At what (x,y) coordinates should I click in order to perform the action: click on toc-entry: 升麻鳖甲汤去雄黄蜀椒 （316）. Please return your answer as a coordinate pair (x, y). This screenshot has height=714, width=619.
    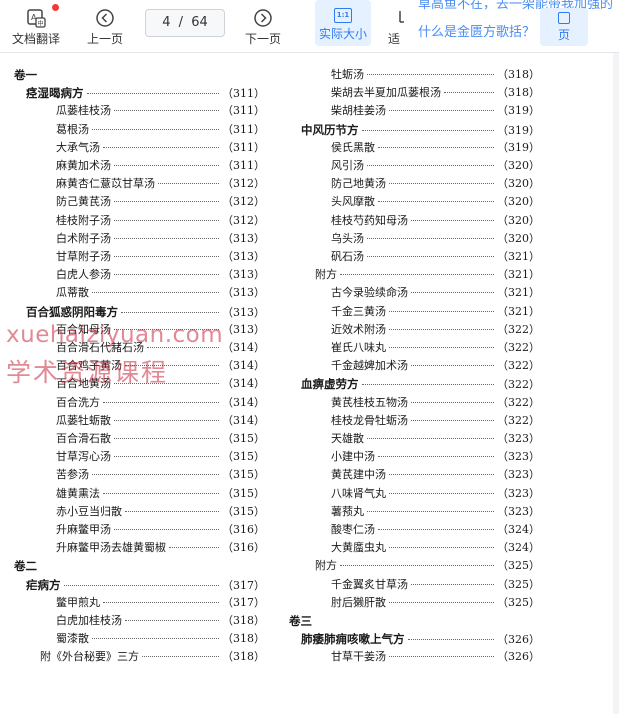
    Looking at the image, I should click on (160, 548).